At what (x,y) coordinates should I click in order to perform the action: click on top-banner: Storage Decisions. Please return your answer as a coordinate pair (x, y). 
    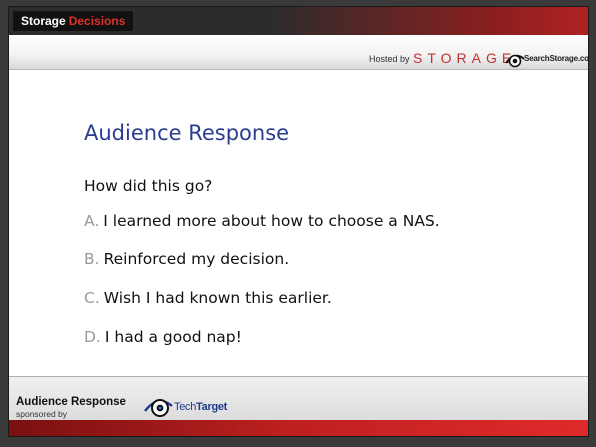
    Looking at the image, I should click on (298, 21).